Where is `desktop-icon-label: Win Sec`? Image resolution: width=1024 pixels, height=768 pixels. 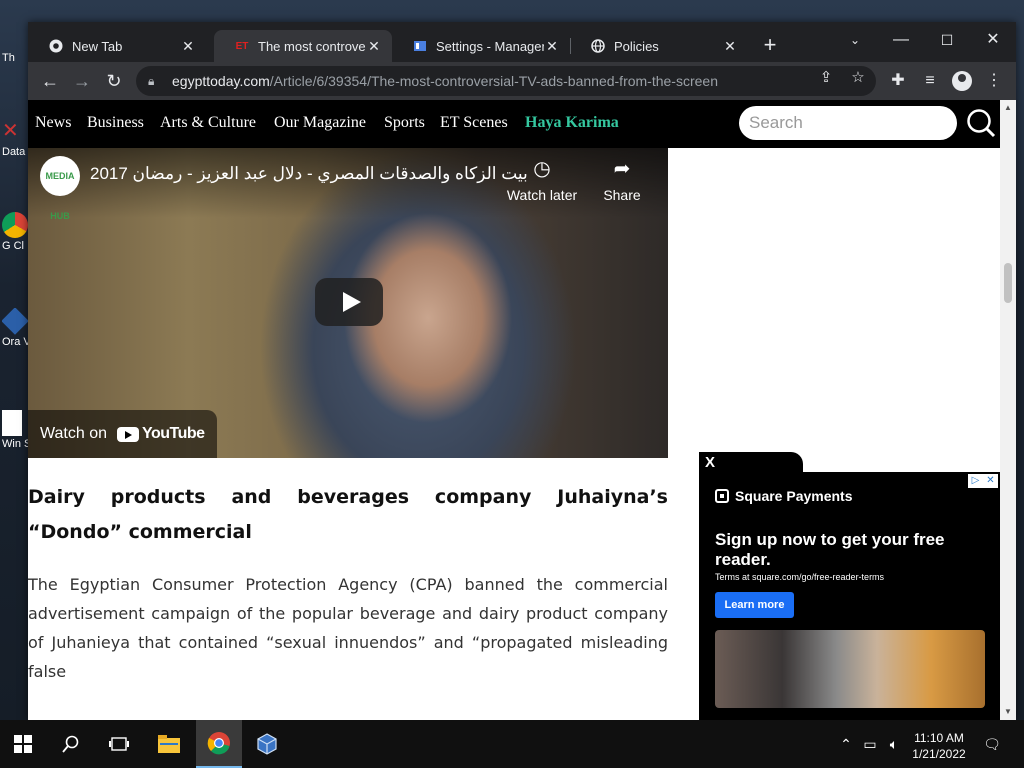 desktop-icon-label: Win Sec is located at coordinates (16, 444).